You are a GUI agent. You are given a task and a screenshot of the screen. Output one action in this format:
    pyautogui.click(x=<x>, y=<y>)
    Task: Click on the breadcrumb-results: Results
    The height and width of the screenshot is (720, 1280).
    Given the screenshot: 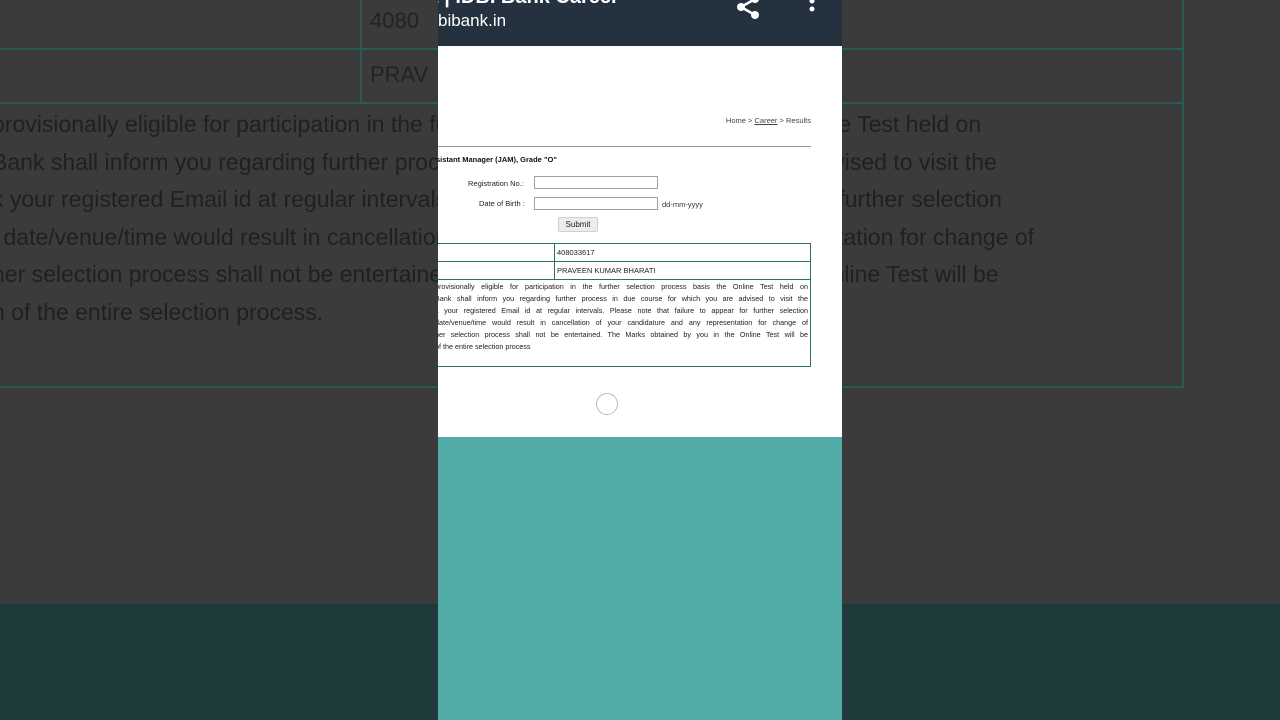 What is the action you would take?
    pyautogui.click(x=798, y=120)
    